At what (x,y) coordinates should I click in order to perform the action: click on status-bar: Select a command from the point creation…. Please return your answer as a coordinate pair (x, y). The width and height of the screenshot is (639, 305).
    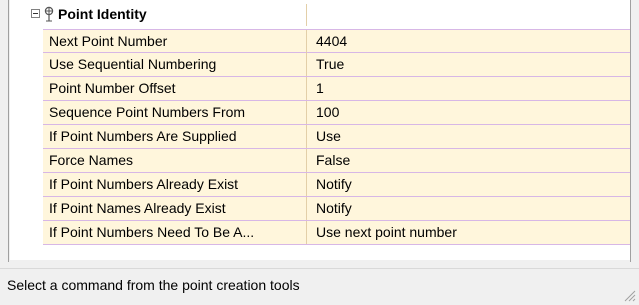
    Looking at the image, I should click on (319, 286).